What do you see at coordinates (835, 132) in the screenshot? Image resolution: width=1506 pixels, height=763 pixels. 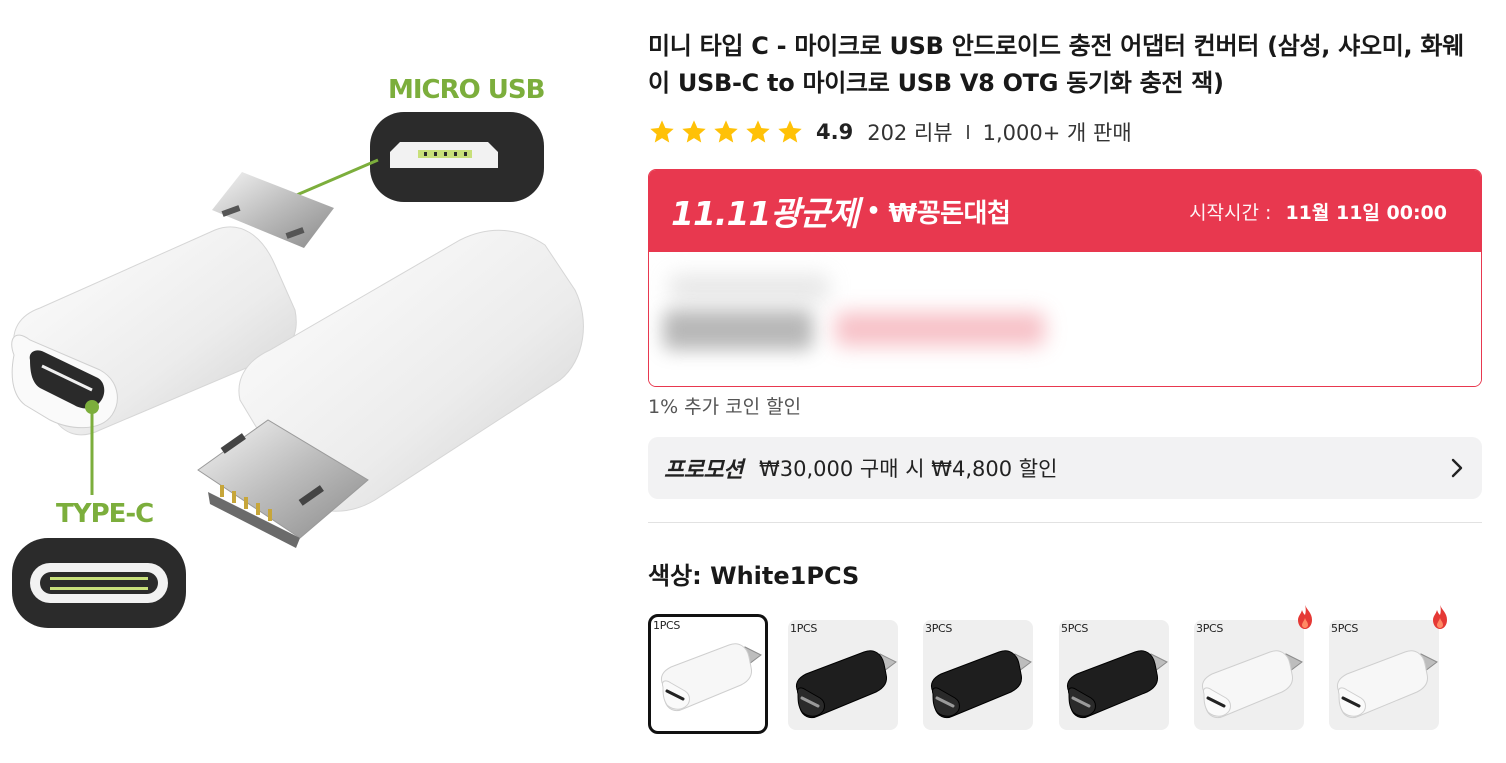 I see `rating-value: 4.9` at bounding box center [835, 132].